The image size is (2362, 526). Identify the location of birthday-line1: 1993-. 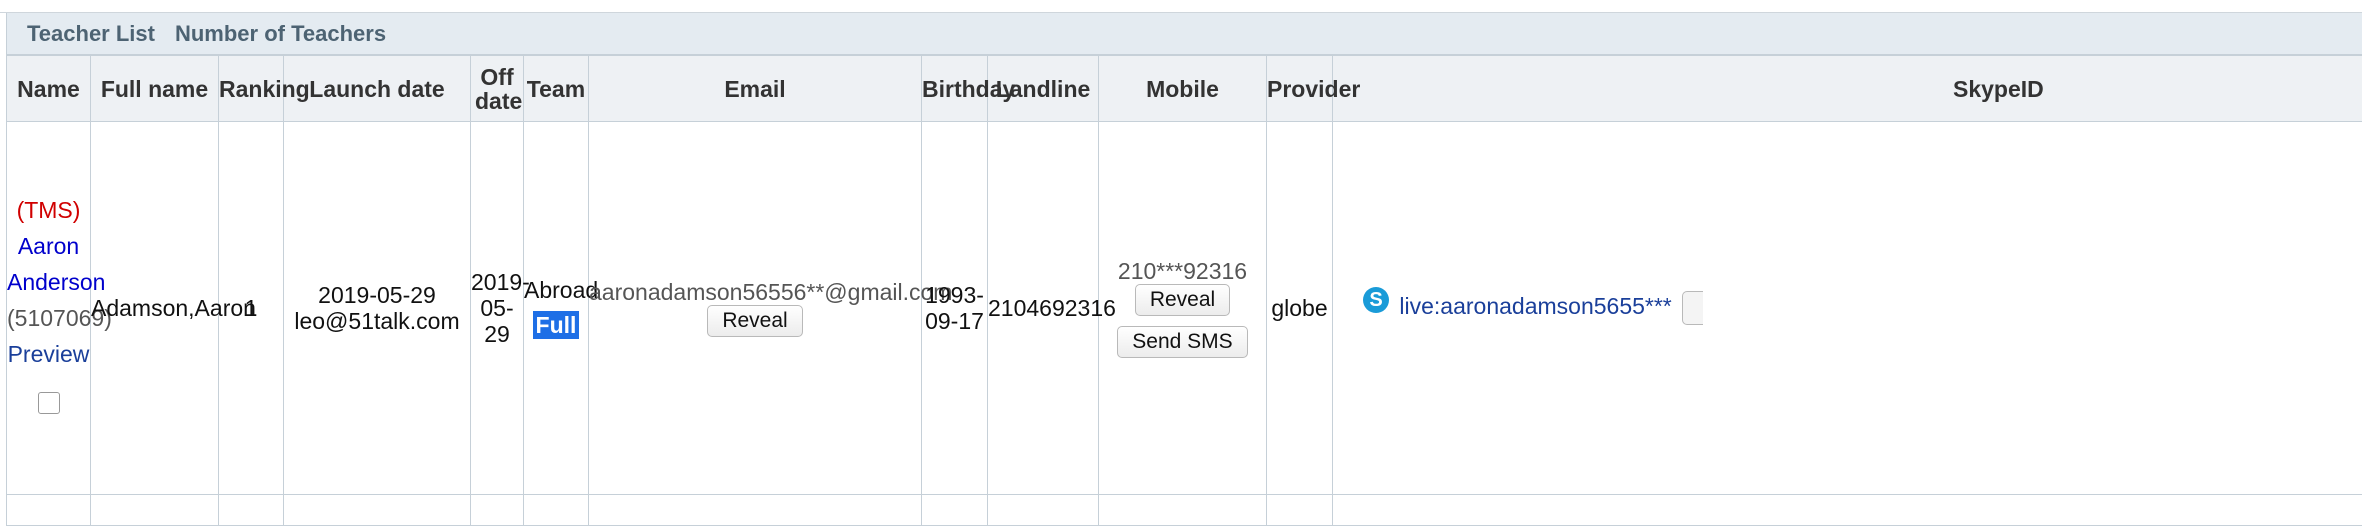
(954, 295).